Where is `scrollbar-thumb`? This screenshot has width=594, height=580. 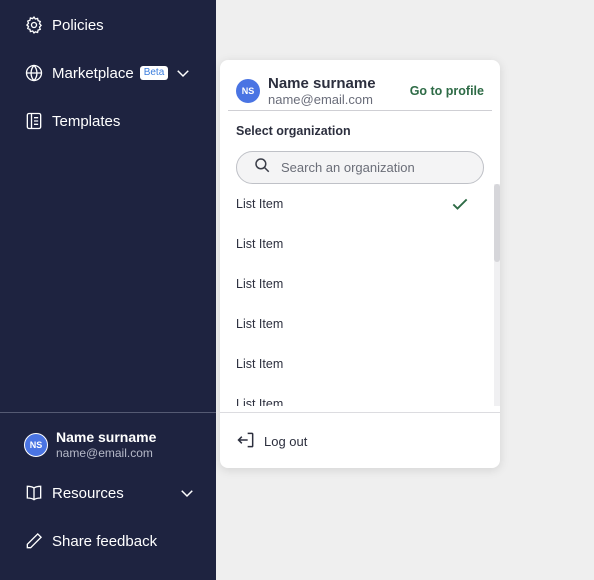 scrollbar-thumb is located at coordinates (497, 223).